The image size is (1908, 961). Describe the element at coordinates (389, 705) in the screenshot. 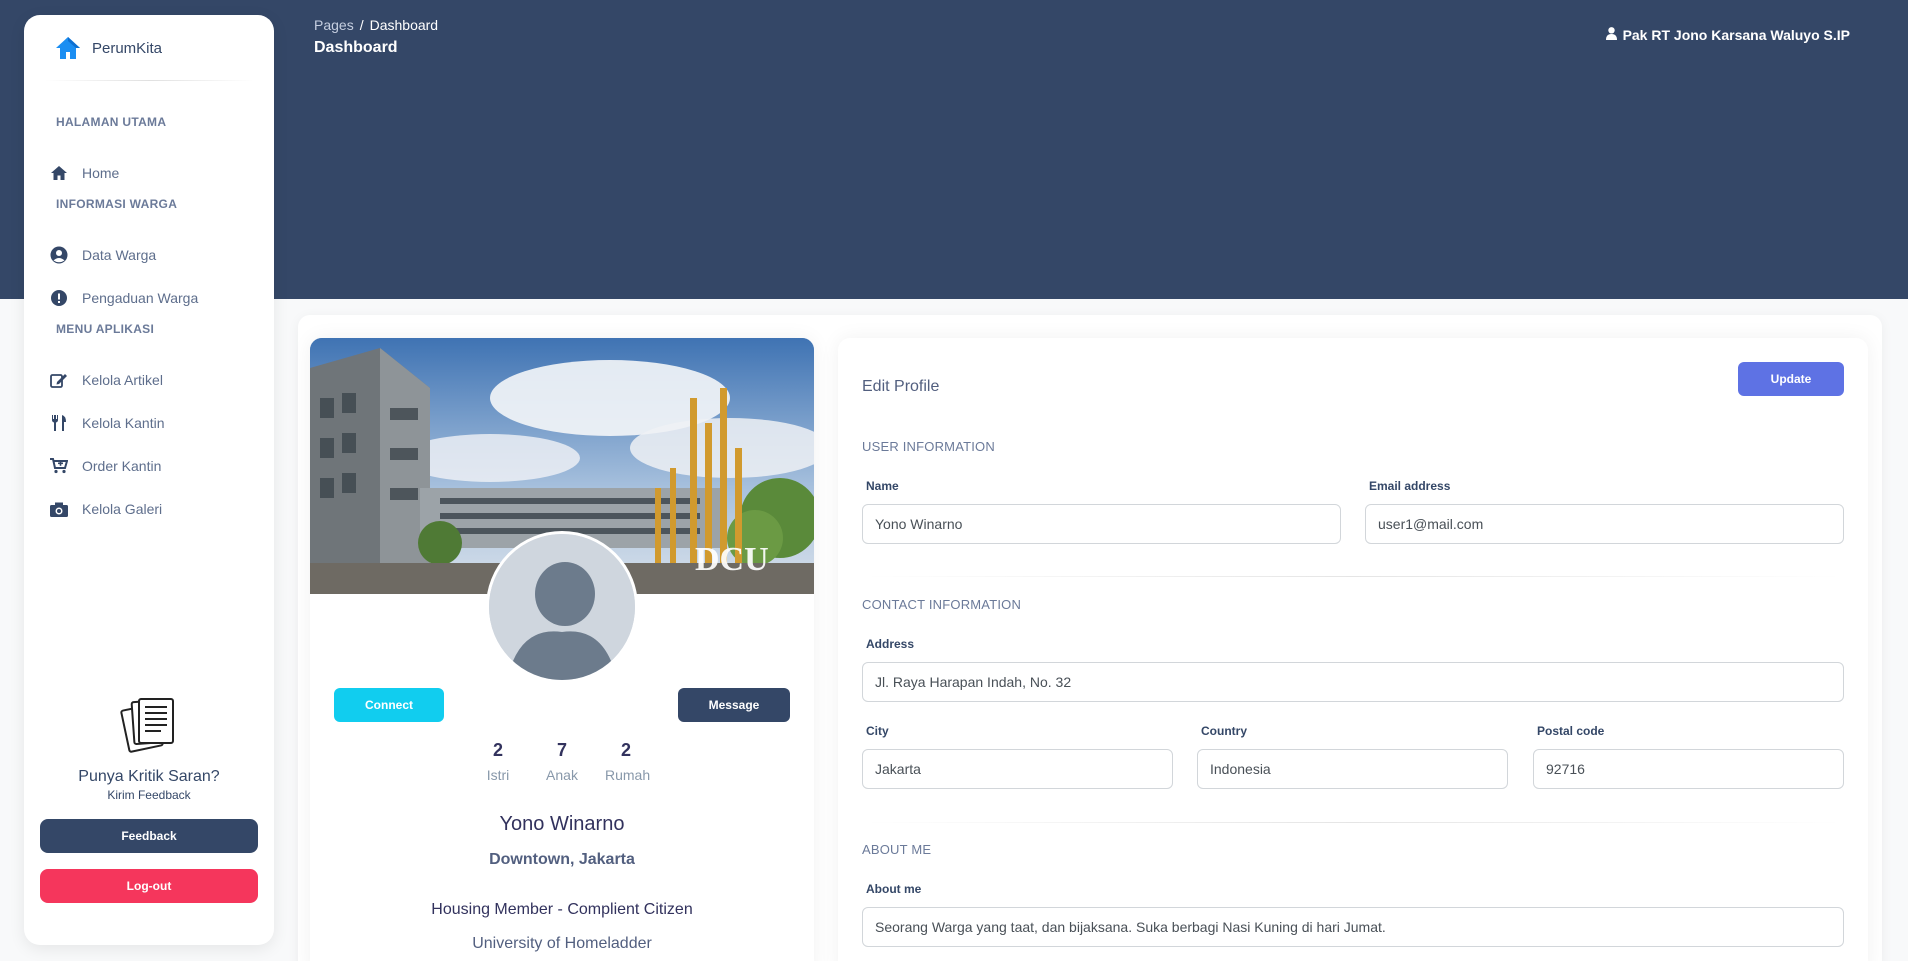

I see `connect-button: Connect` at that location.